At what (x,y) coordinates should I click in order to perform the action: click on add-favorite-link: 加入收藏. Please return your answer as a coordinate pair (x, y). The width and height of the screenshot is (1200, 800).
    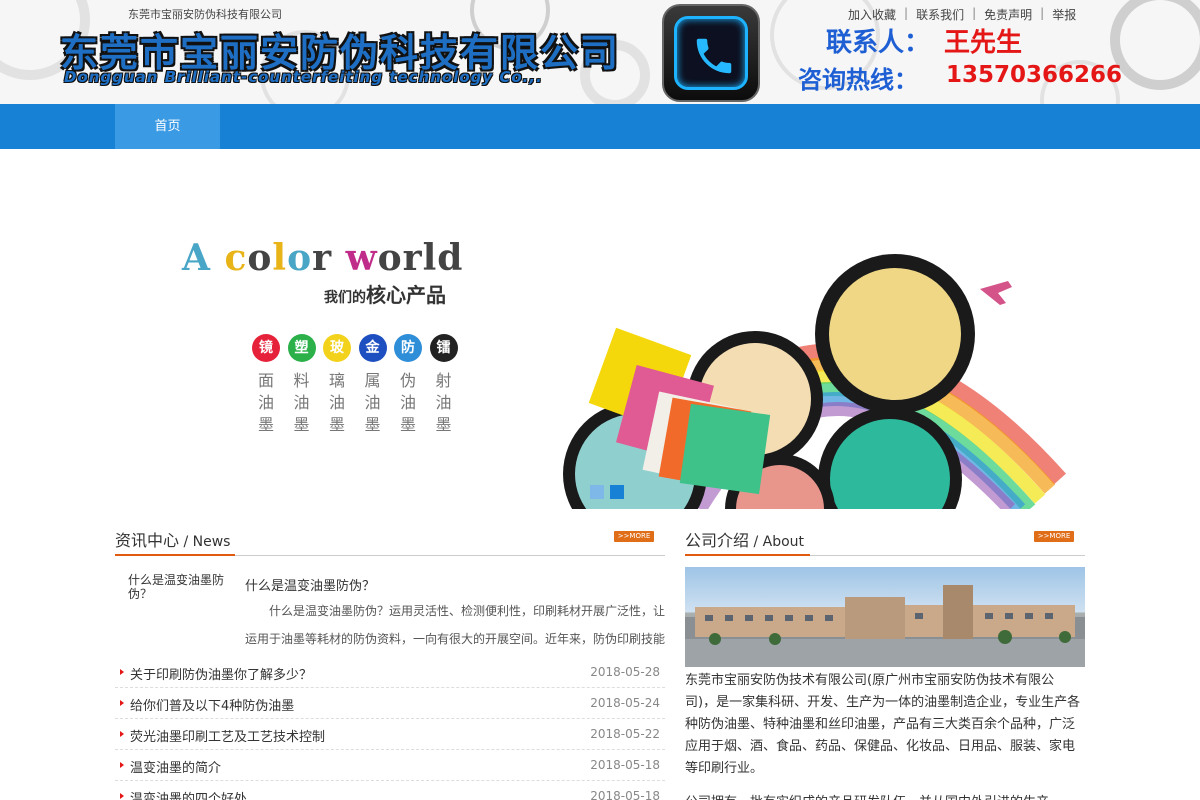
    Looking at the image, I should click on (872, 14).